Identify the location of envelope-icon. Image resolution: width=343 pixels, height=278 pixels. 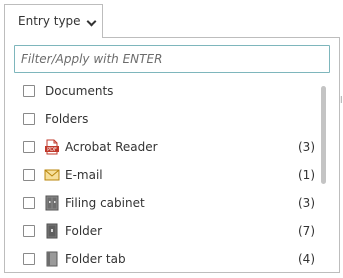
(52, 175).